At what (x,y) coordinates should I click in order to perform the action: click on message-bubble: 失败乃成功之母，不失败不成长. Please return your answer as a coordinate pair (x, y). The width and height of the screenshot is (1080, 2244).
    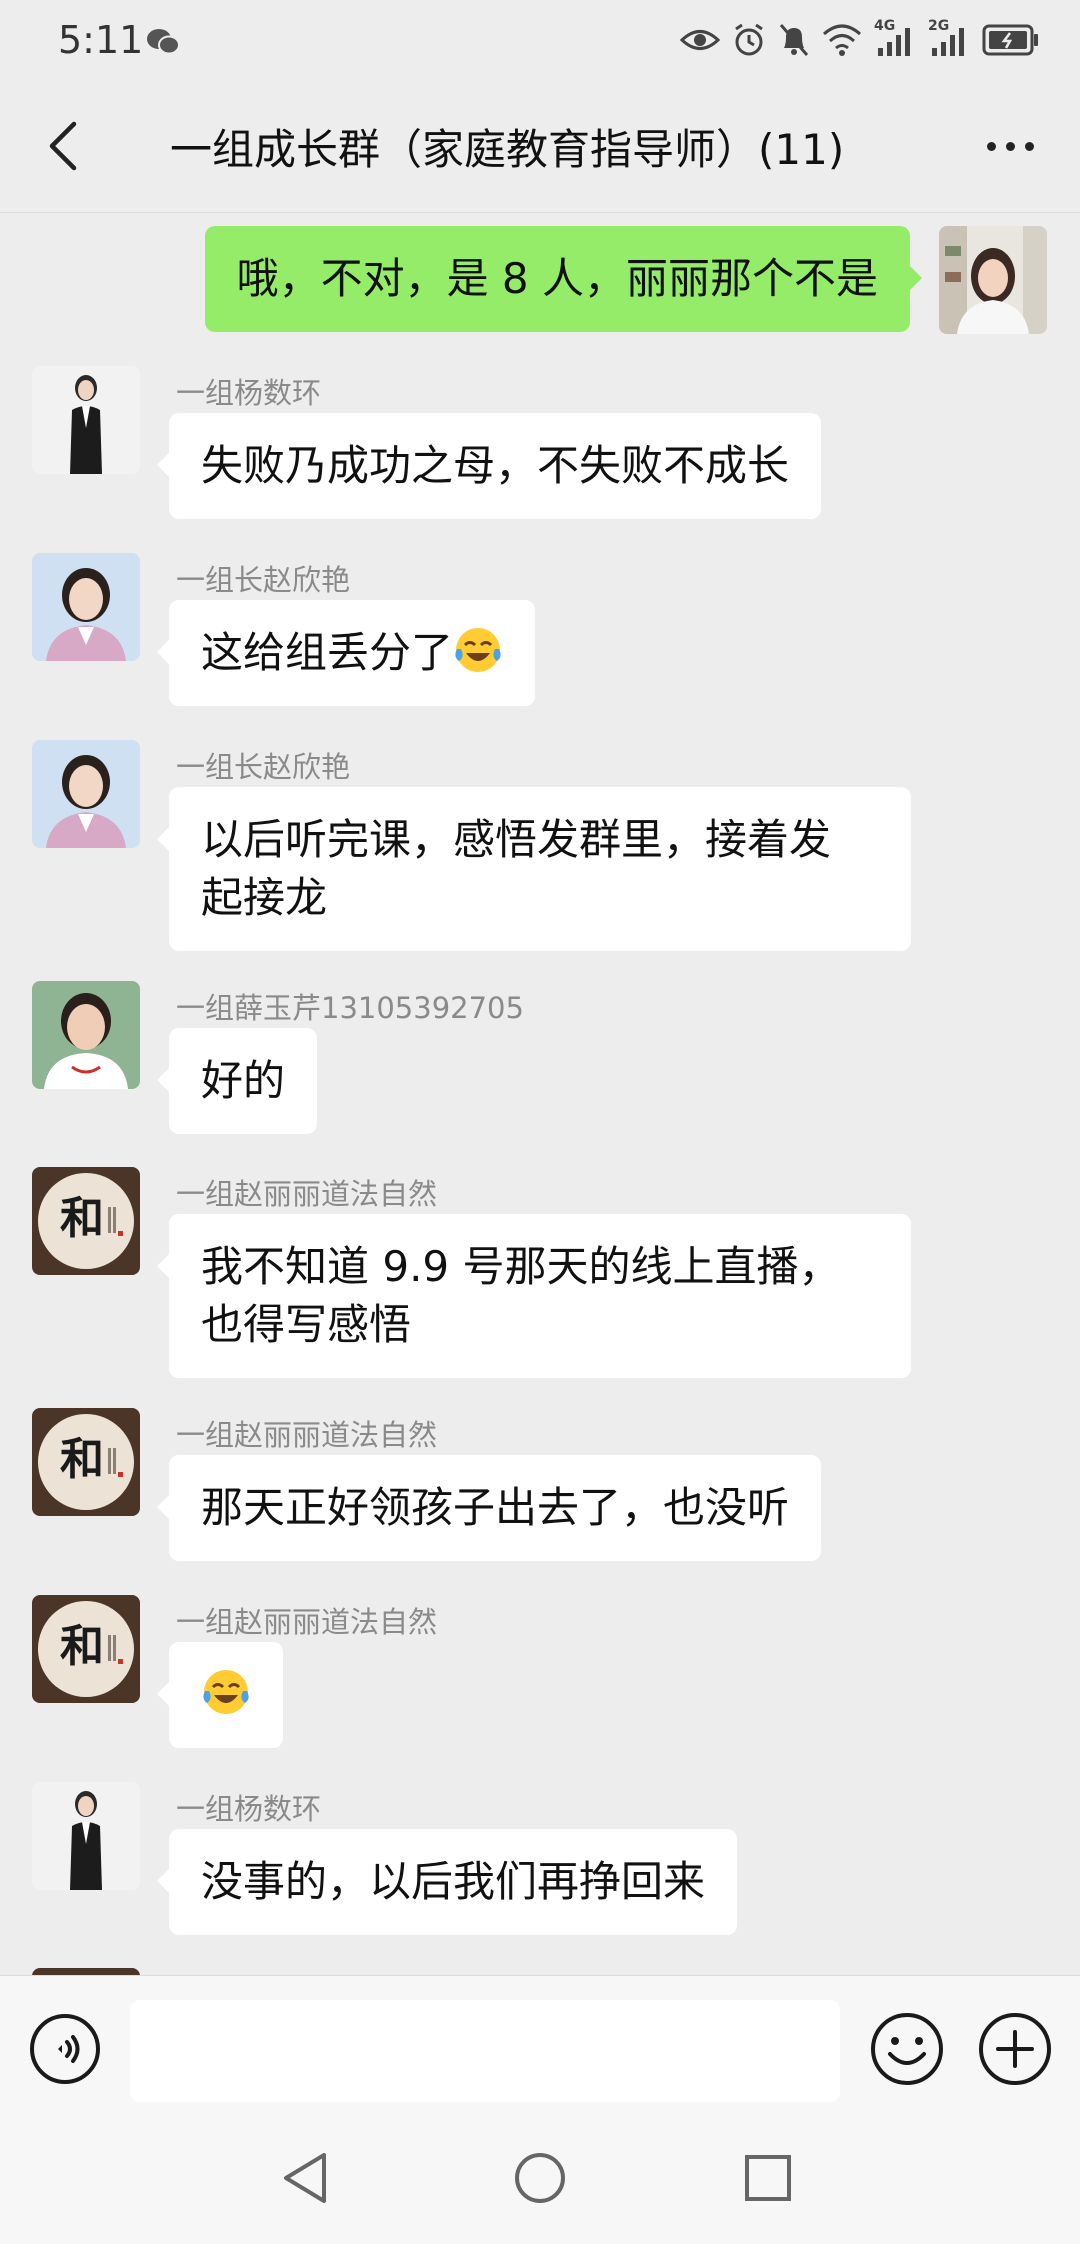
    Looking at the image, I should click on (489, 466).